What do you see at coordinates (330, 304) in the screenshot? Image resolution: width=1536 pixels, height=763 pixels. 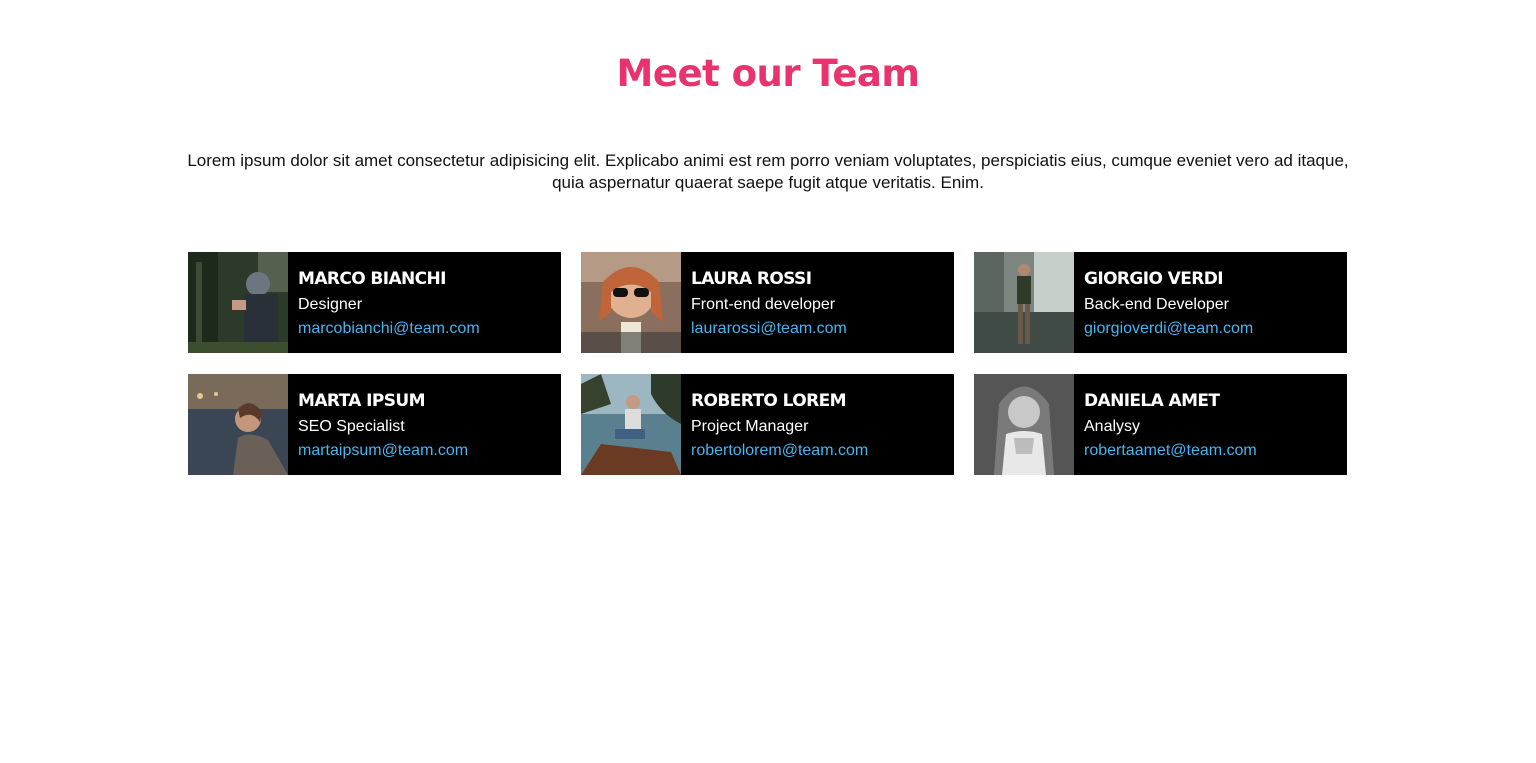 I see `member-role: Designer` at bounding box center [330, 304].